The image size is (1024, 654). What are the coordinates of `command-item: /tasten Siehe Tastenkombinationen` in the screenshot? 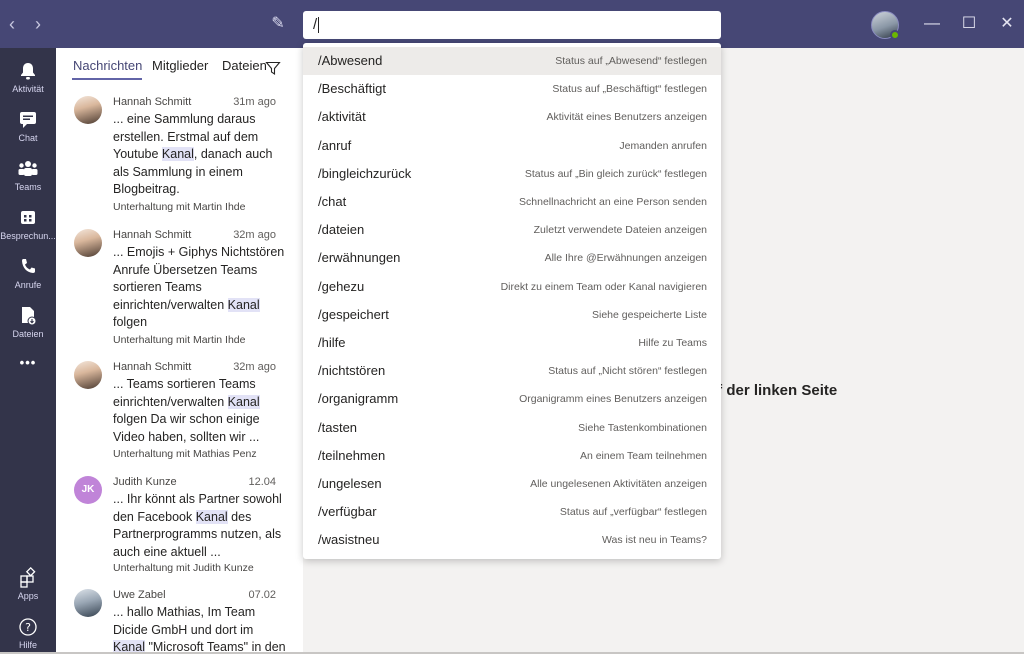 It's located at (512, 428).